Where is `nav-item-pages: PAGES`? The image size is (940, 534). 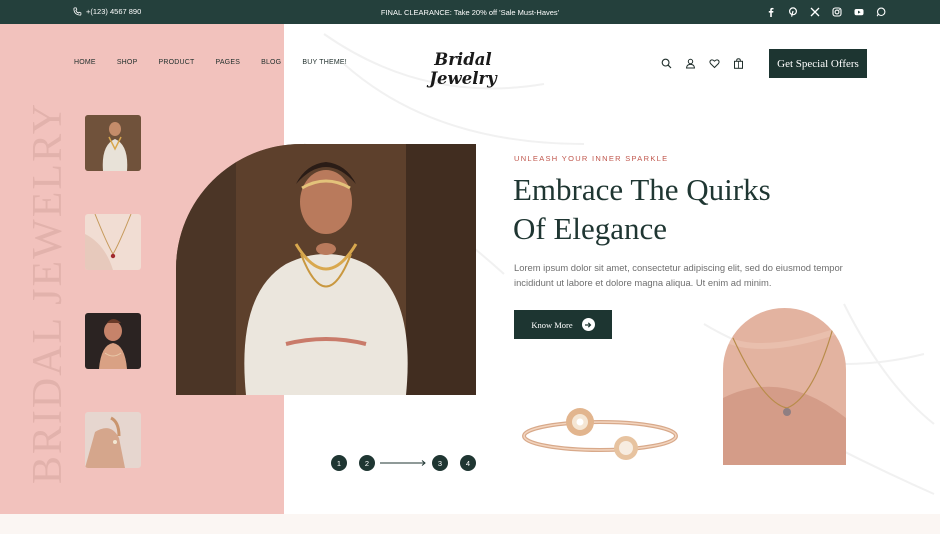 nav-item-pages: PAGES is located at coordinates (227, 62).